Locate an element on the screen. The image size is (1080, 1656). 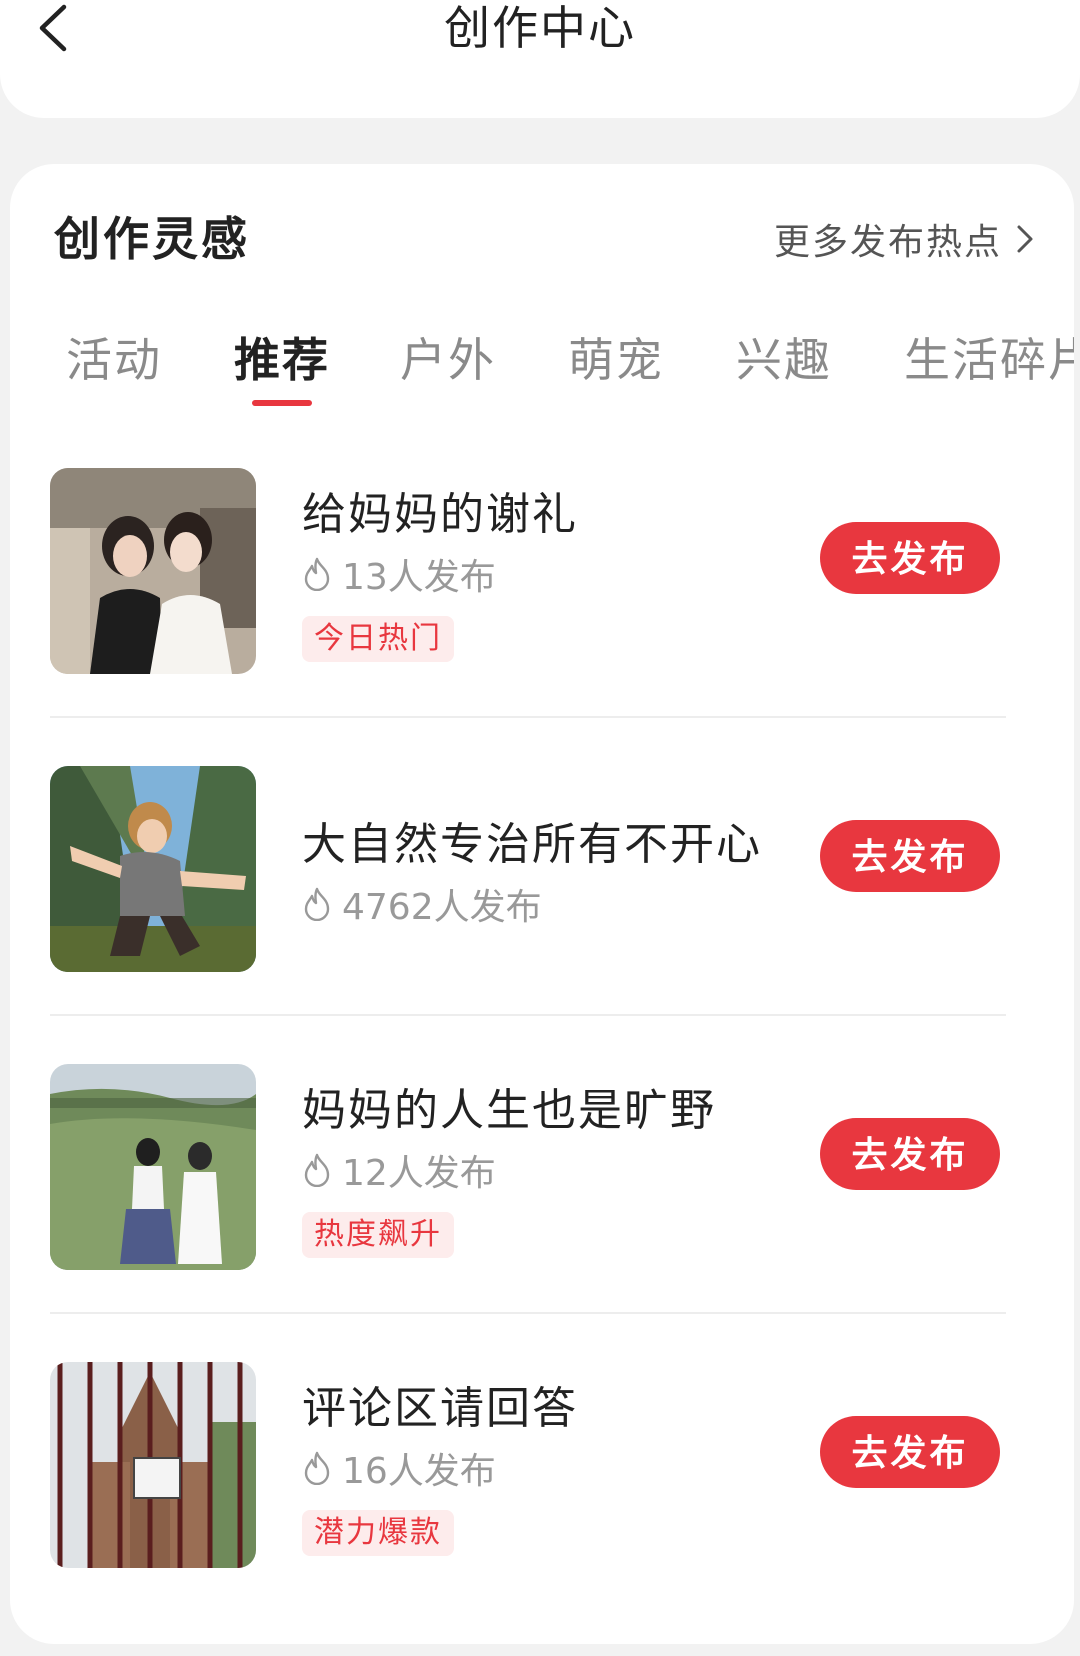
tab-label: 活动 is located at coordinates (114, 360).